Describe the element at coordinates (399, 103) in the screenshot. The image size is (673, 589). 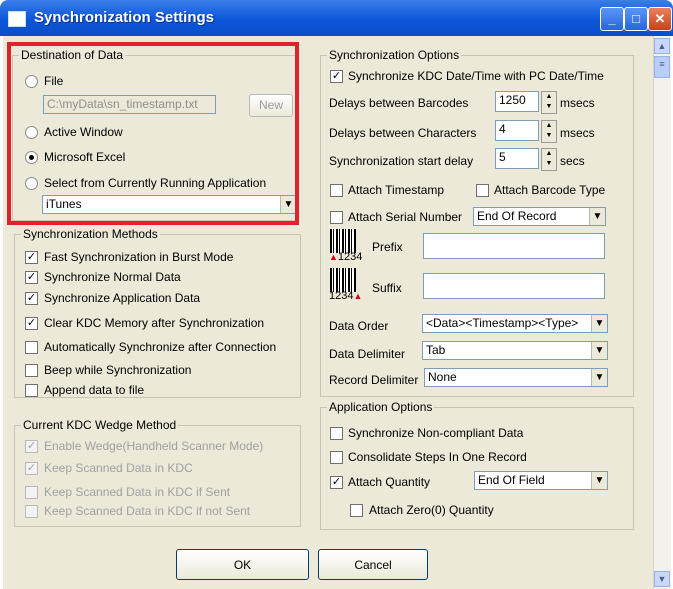
I see `delay-barcodes-label: Delays between Barcodes` at that location.